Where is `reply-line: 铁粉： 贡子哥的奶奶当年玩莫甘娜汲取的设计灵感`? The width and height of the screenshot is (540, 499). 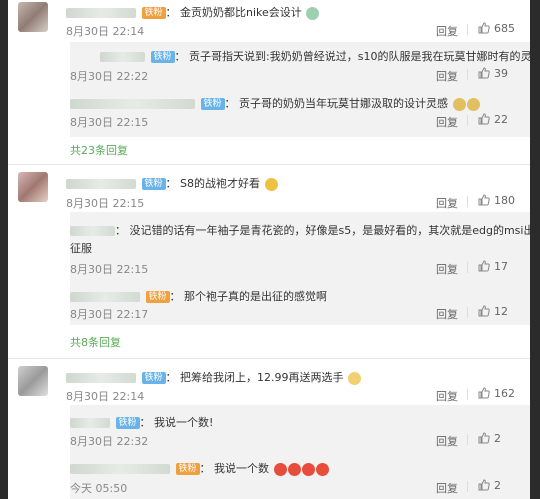 reply-line: 铁粉： 贡子哥的奶奶当年玩莫甘娜汲取的设计灵感 is located at coordinates (275, 103).